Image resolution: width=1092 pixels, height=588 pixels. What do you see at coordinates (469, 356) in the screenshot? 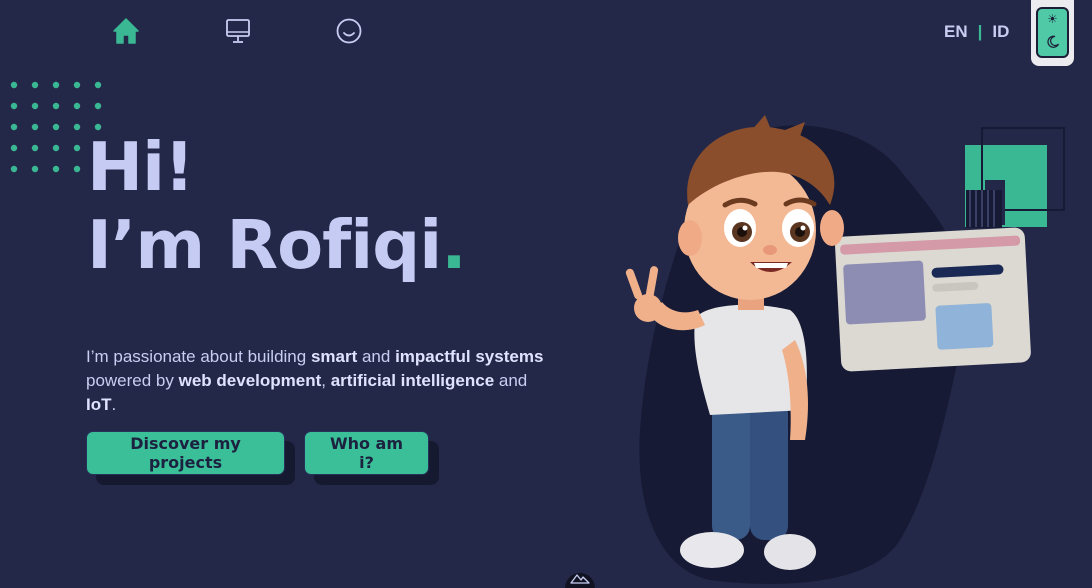
I see `desc-bold: impactful systems` at bounding box center [469, 356].